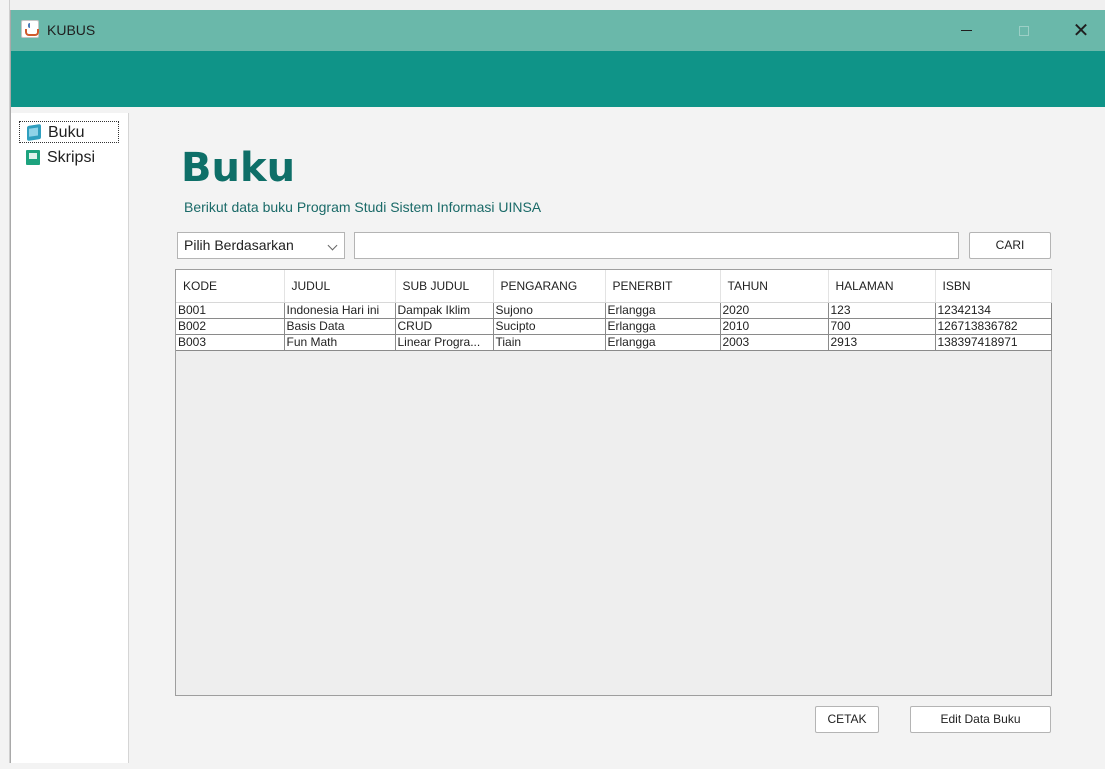 Image resolution: width=1105 pixels, height=769 pixels. Describe the element at coordinates (993, 326) in the screenshot. I see `table-cell: 126713836782` at that location.